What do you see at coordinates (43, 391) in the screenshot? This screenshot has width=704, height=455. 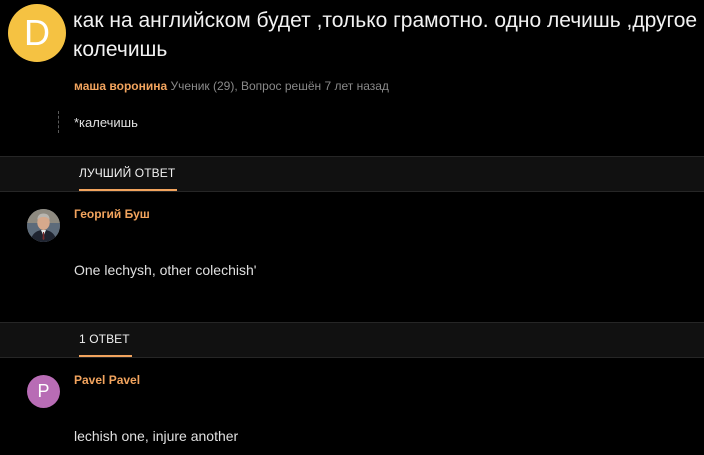 I see `answer-author-avatar: P` at bounding box center [43, 391].